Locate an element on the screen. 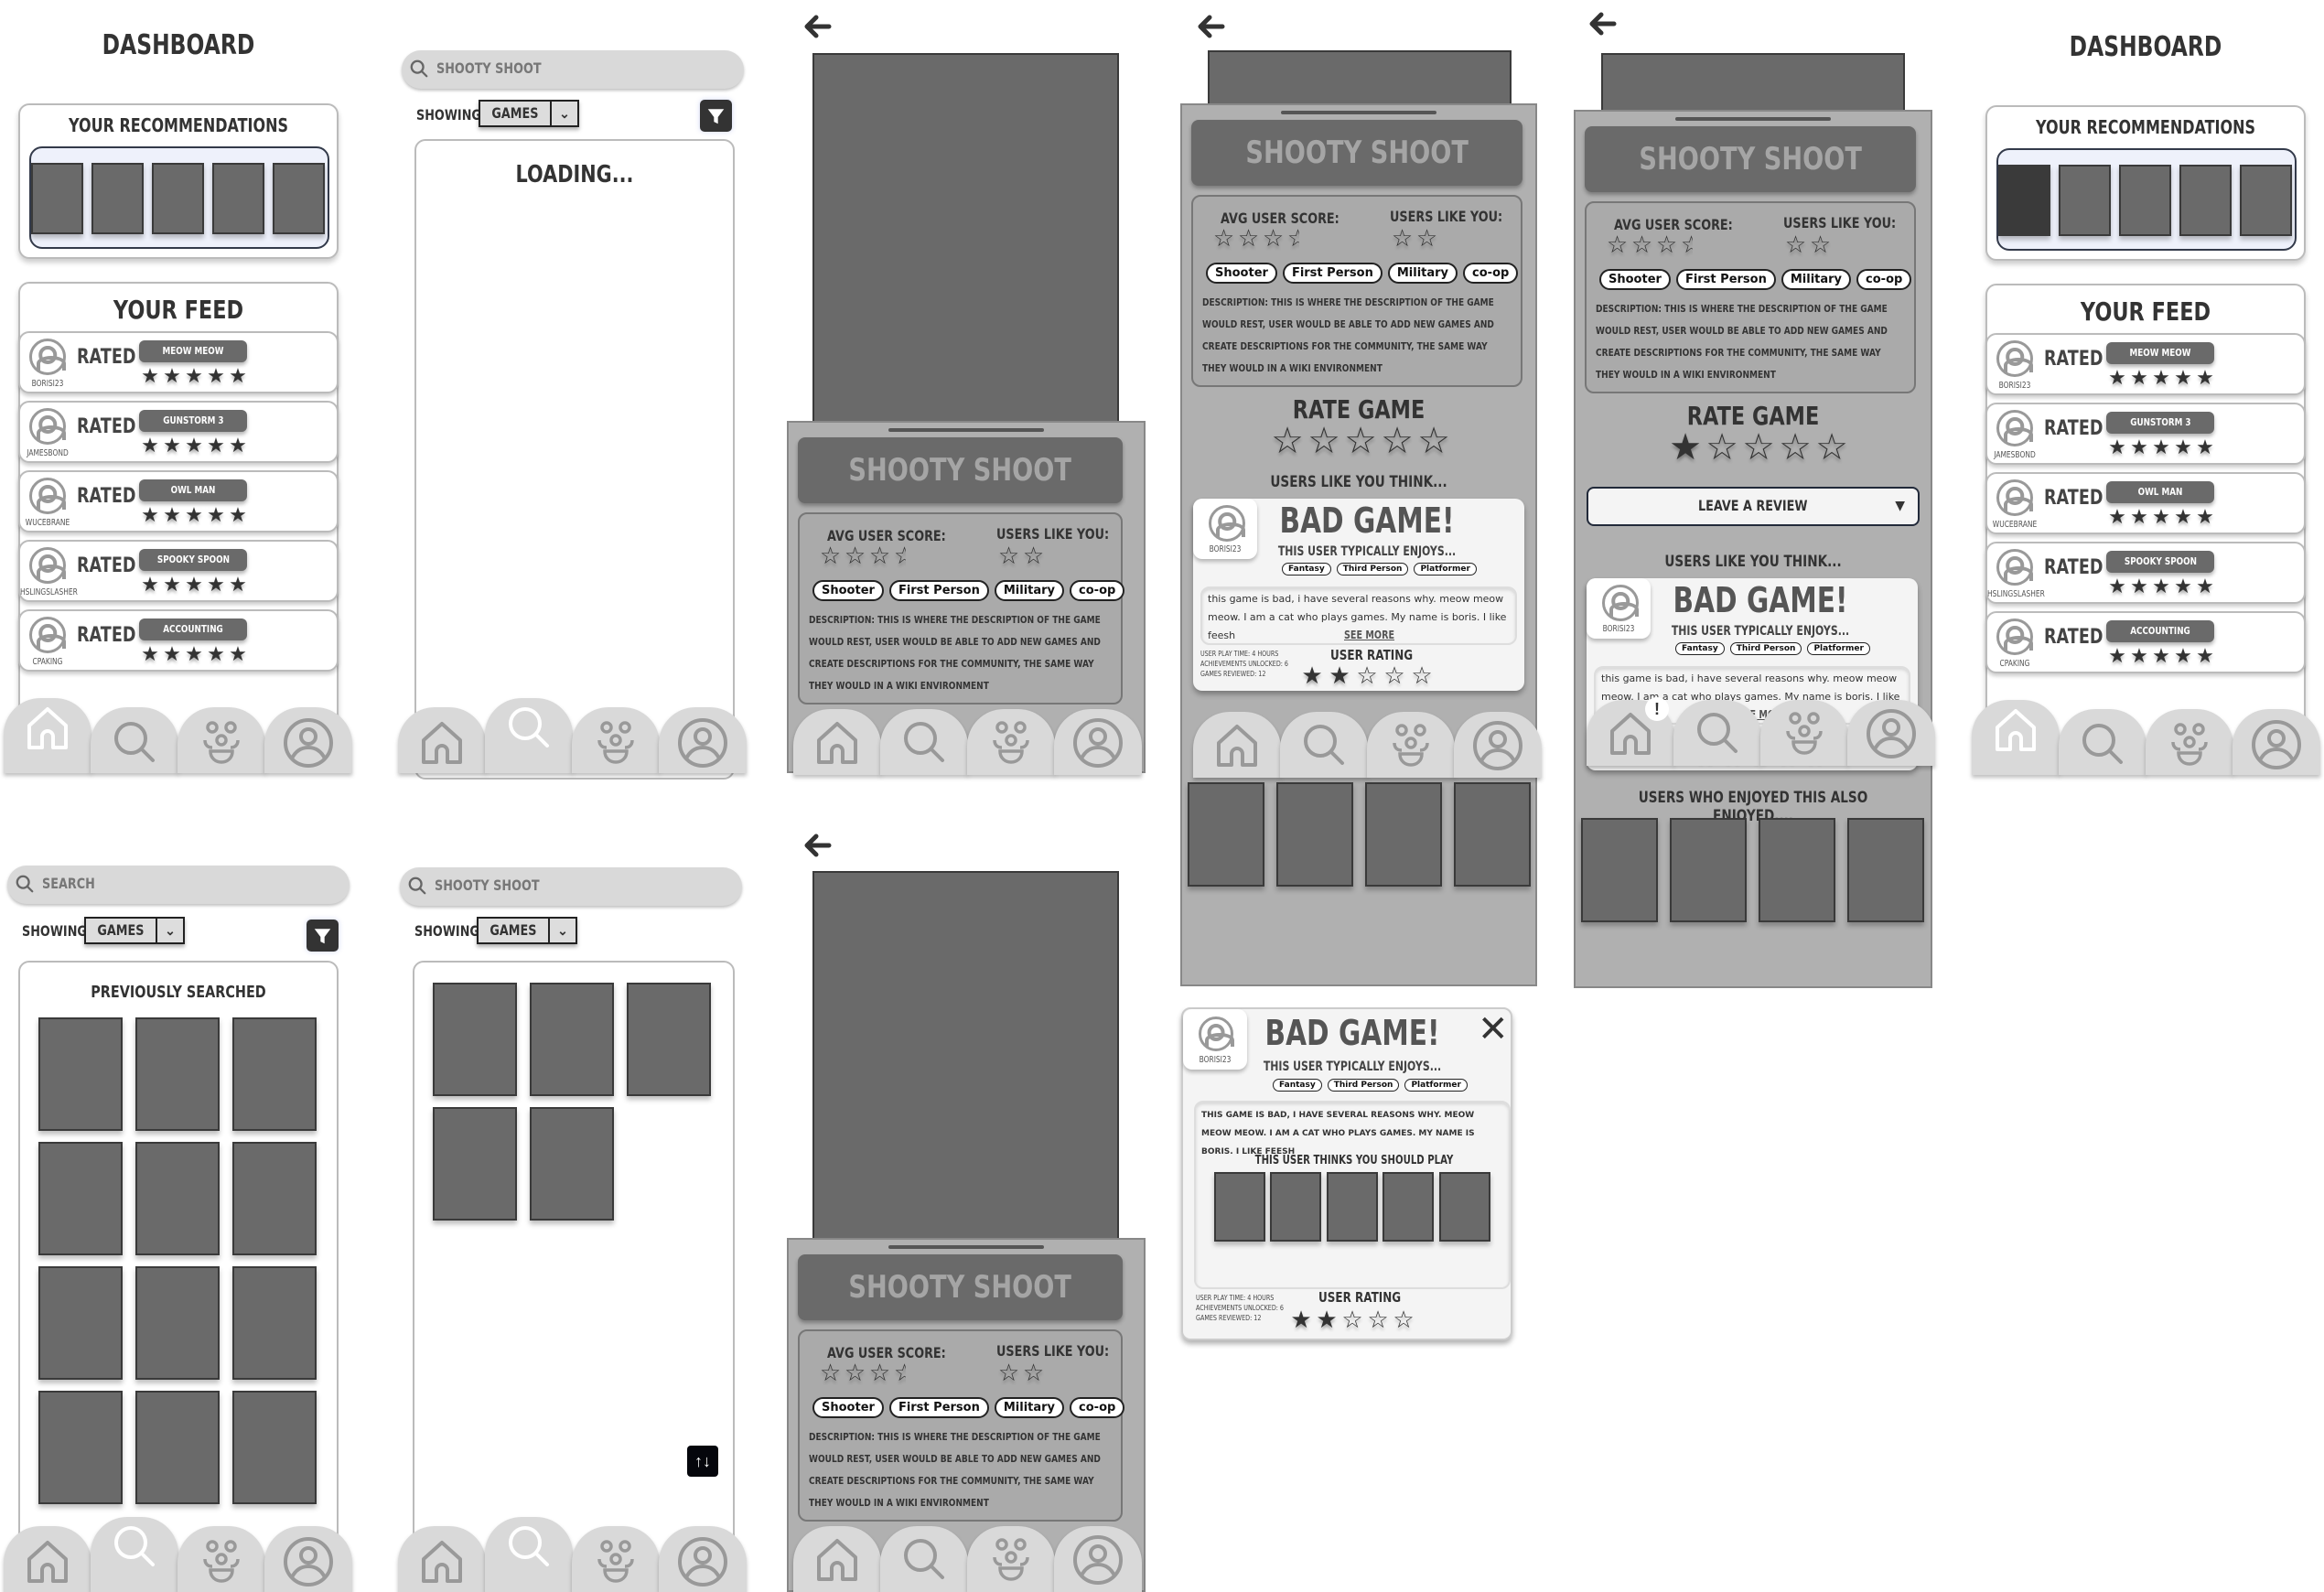 This screenshot has width=2324, height=1592. see-more-link: SEE MORE is located at coordinates (1369, 635).